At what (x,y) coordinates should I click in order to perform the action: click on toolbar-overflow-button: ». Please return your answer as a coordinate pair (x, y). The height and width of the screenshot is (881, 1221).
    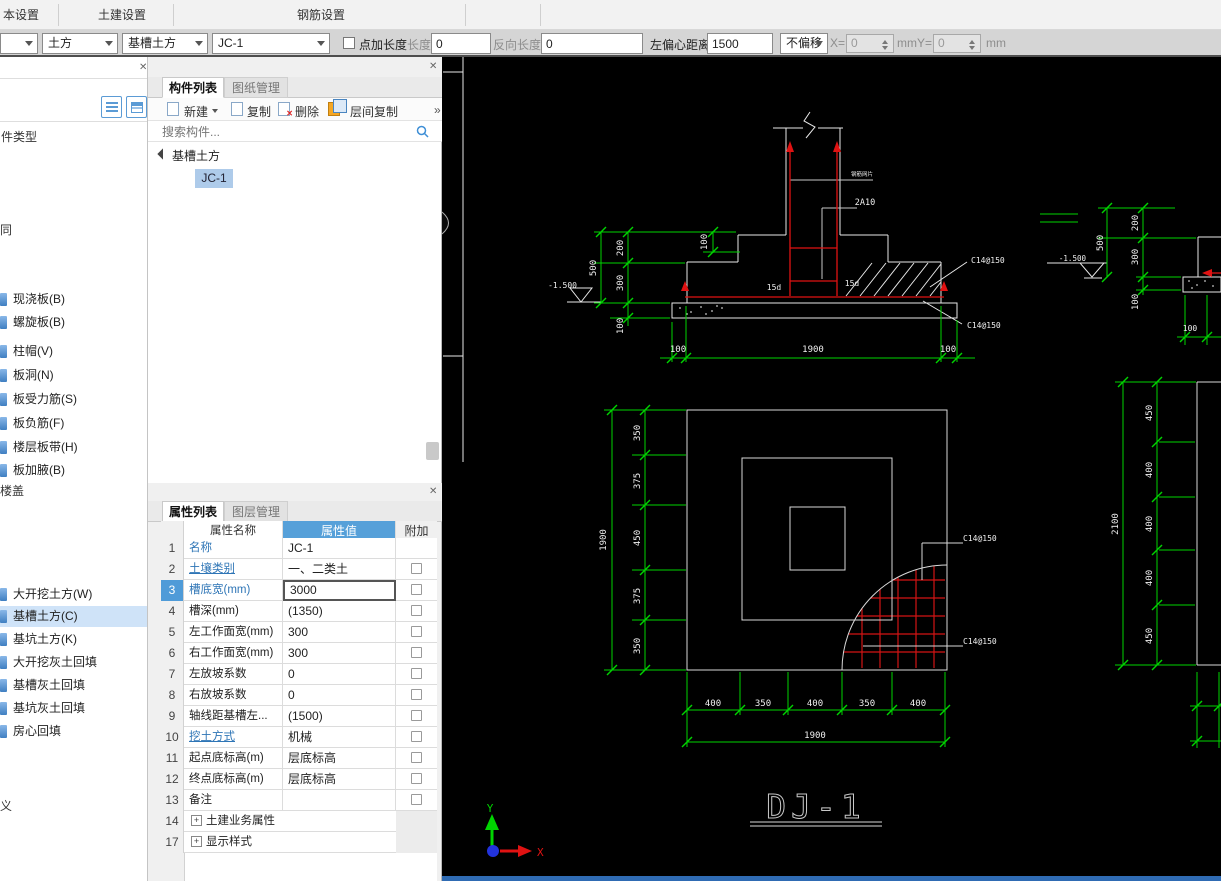
    Looking at the image, I should click on (437, 110).